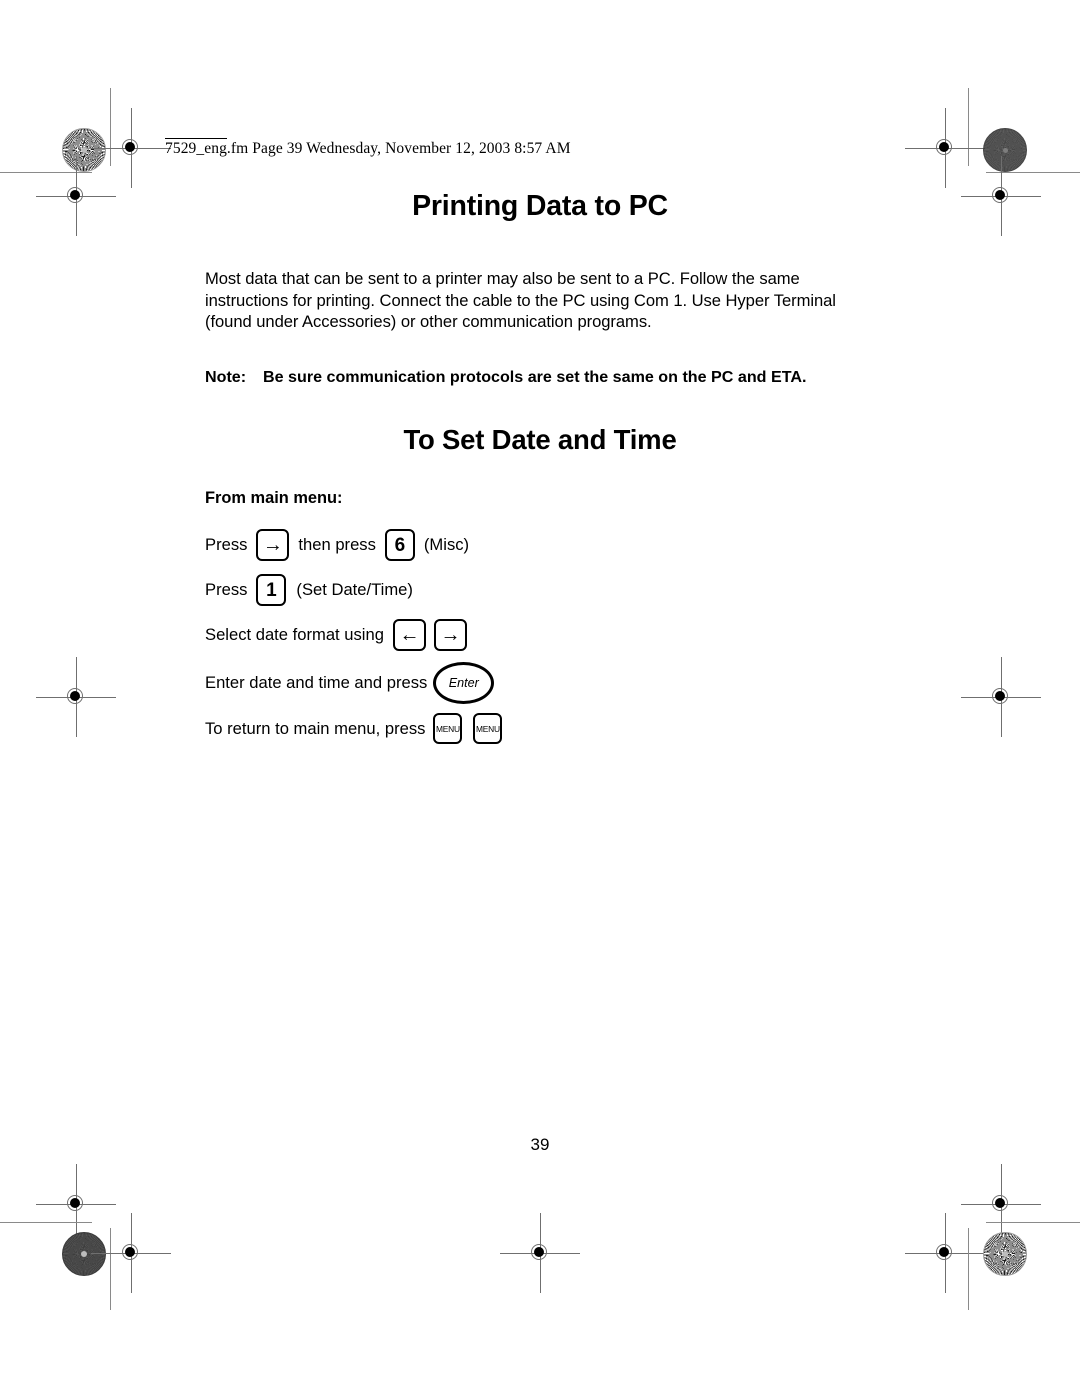 The image size is (1080, 1397). What do you see at coordinates (446, 545) in the screenshot?
I see `step-1-post-text: (Misc)` at bounding box center [446, 545].